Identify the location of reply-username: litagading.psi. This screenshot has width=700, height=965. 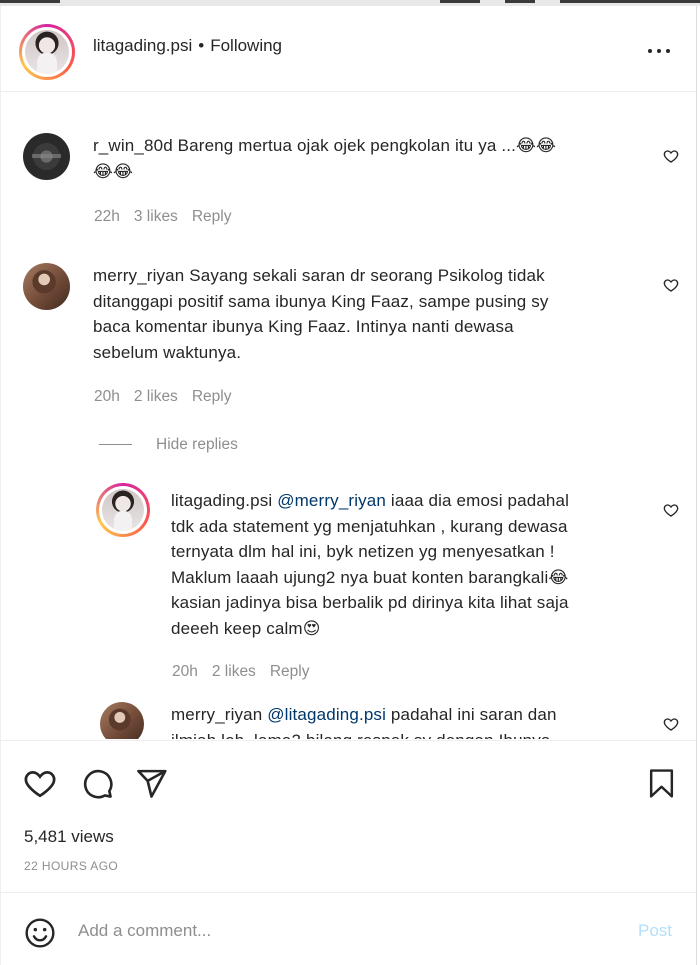
(221, 500).